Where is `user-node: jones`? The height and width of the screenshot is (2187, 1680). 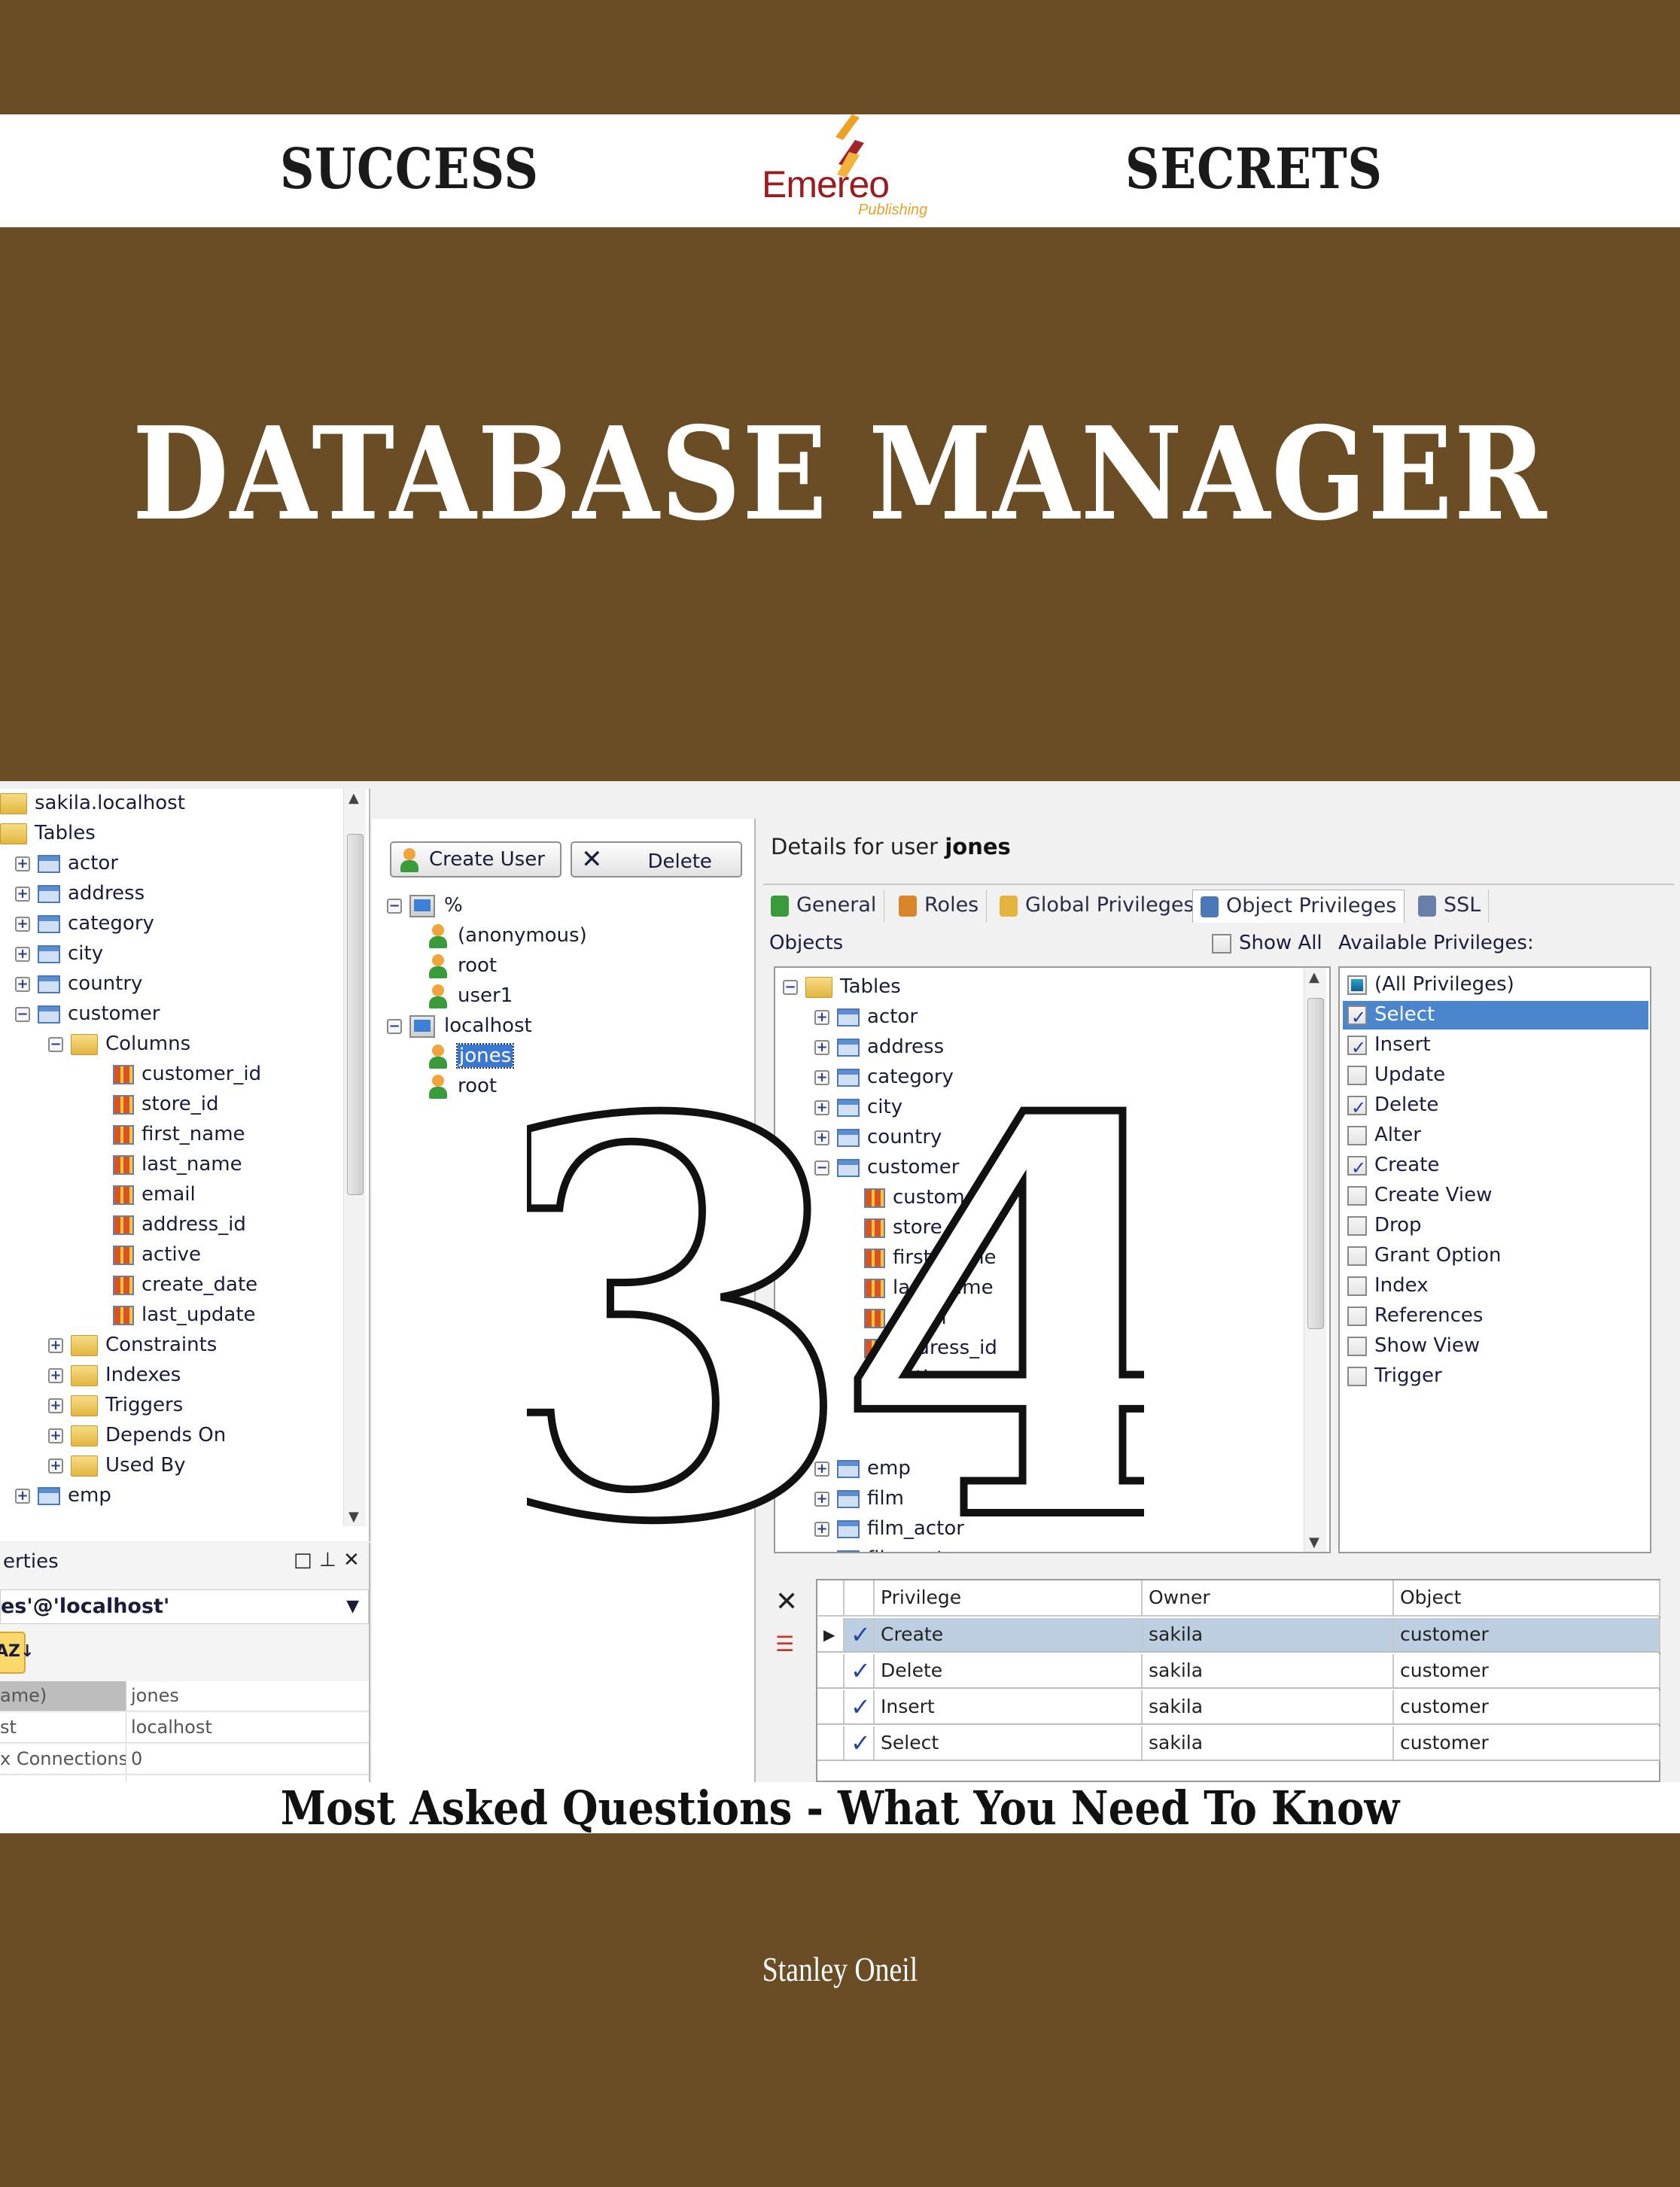 user-node: jones is located at coordinates (472, 1056).